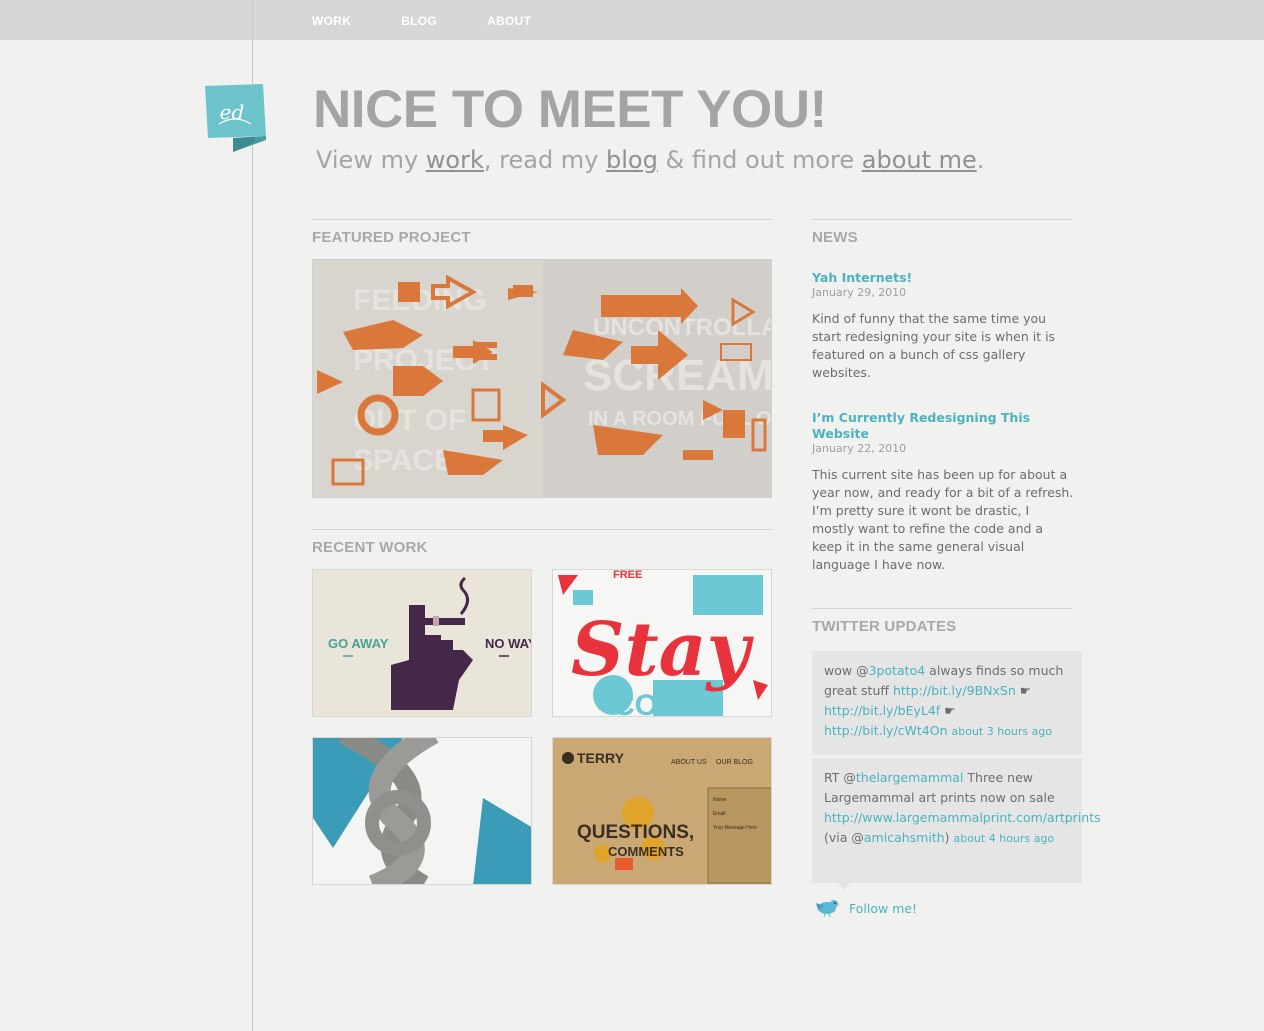 The width and height of the screenshot is (1264, 1031). I want to click on svg-text: GO AWAY, so click(358, 643).